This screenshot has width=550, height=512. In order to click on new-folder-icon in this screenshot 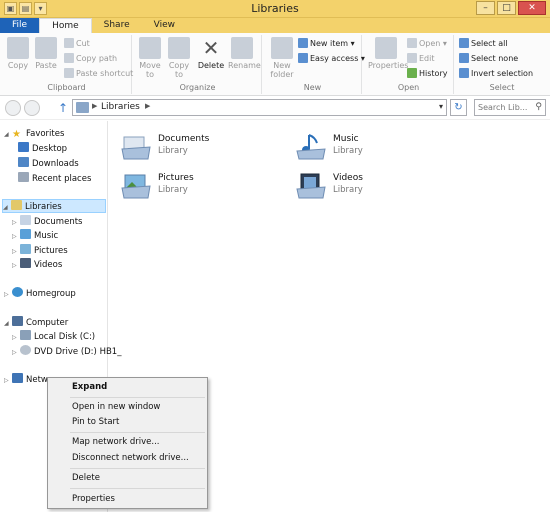, I will do `click(282, 48)`.